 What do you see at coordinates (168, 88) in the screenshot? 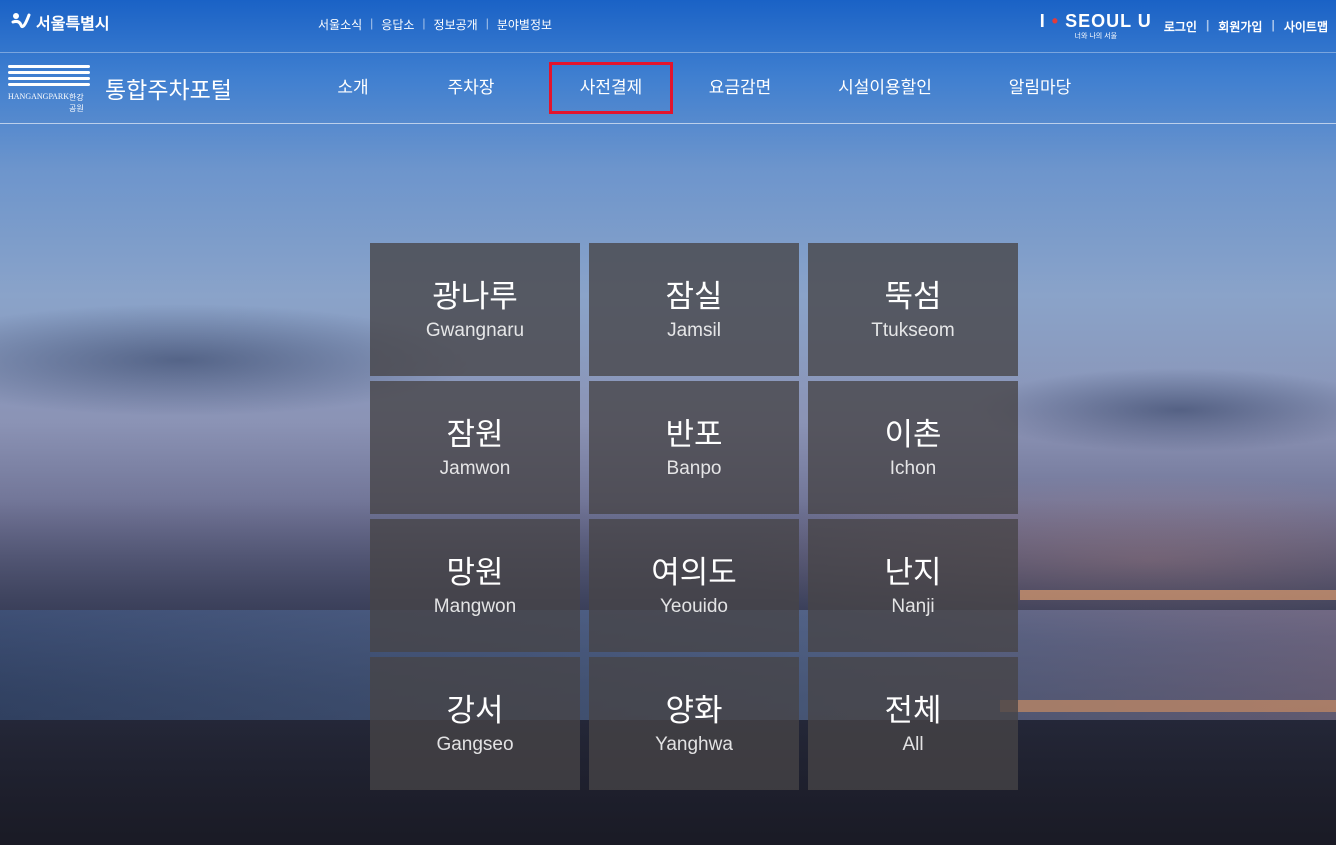
I see `portal-title: 통합주차포털` at bounding box center [168, 88].